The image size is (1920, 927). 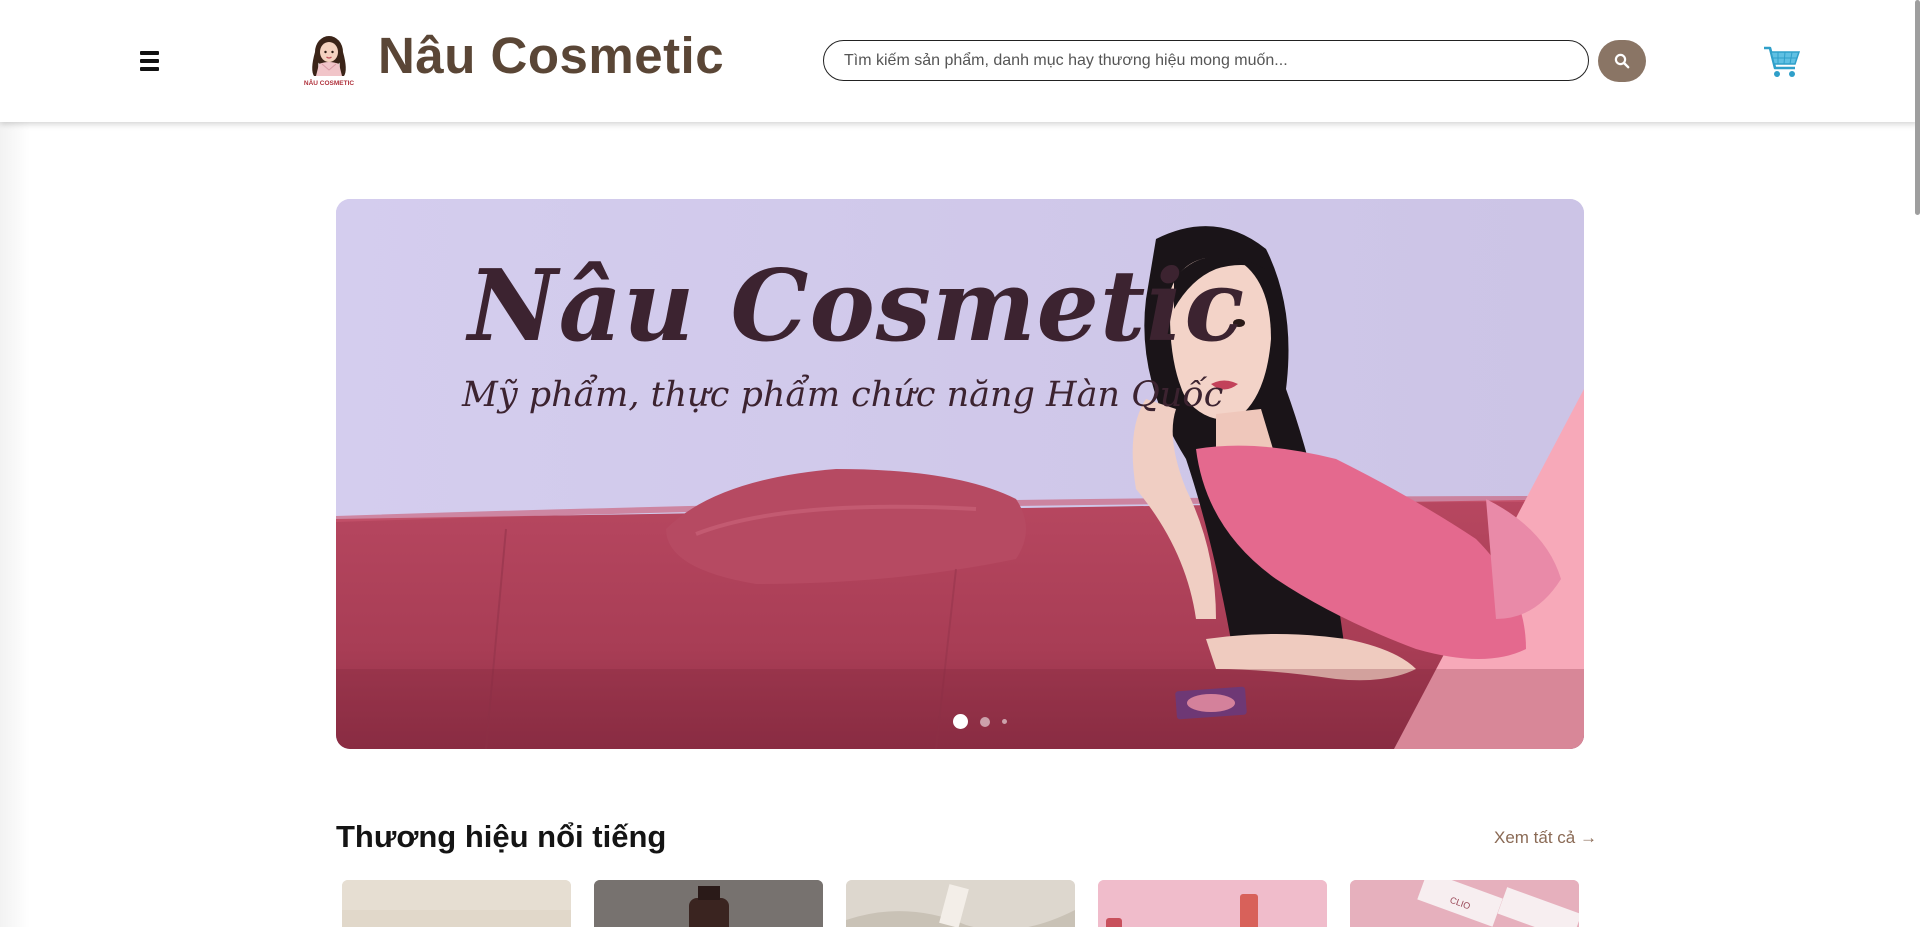 What do you see at coordinates (551, 55) in the screenshot?
I see `site-name: Nâu Cosmetic` at bounding box center [551, 55].